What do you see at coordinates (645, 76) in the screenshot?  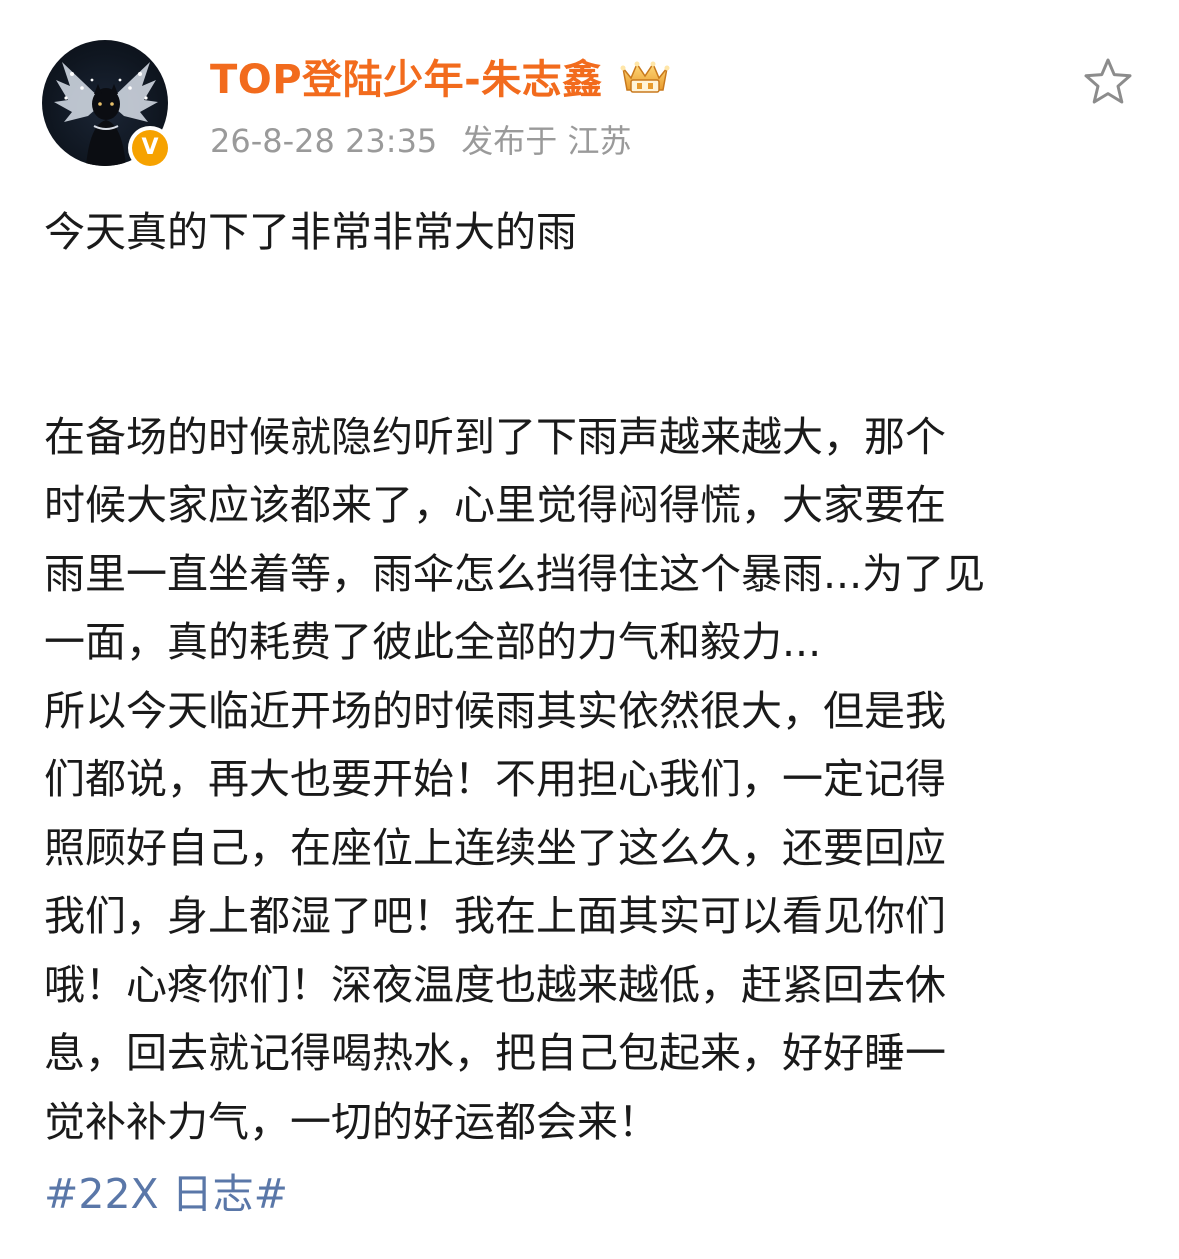 I see `crown-badge-icon` at bounding box center [645, 76].